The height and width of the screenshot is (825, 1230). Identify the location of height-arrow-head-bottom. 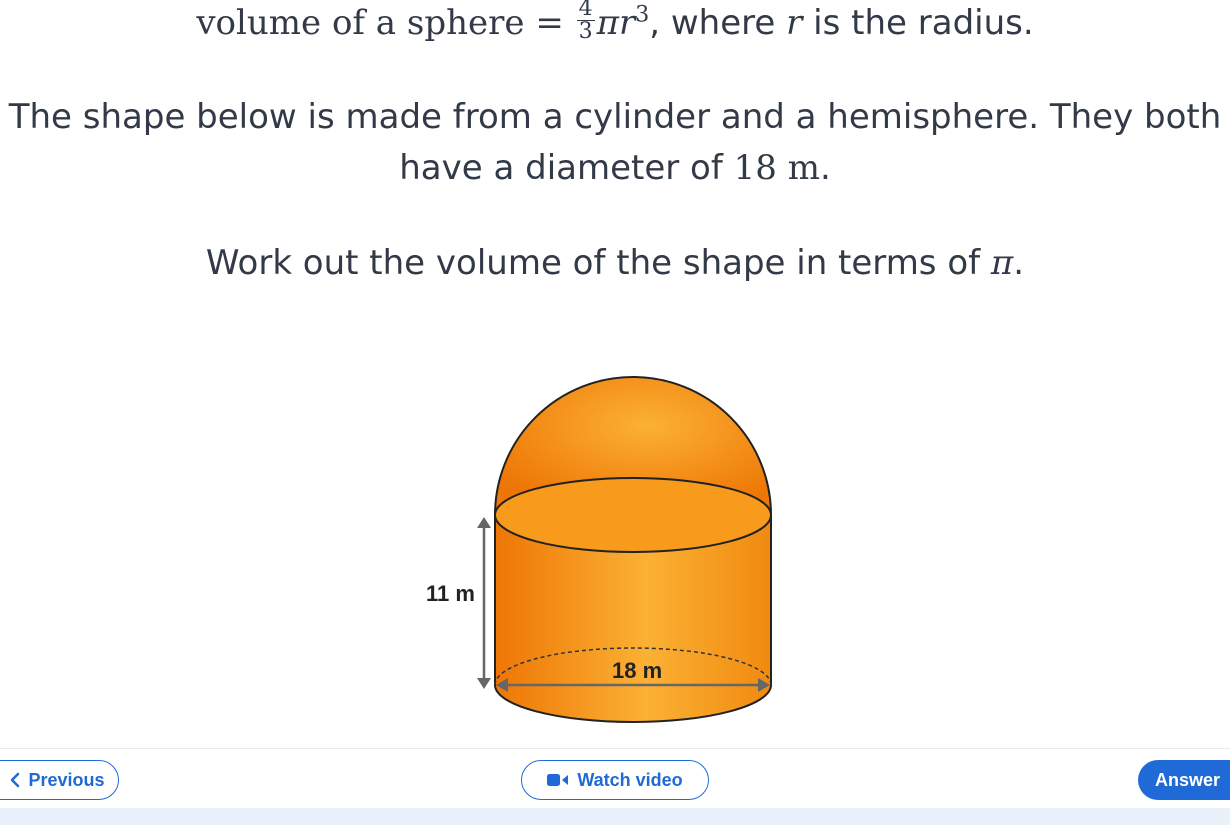
(484, 683).